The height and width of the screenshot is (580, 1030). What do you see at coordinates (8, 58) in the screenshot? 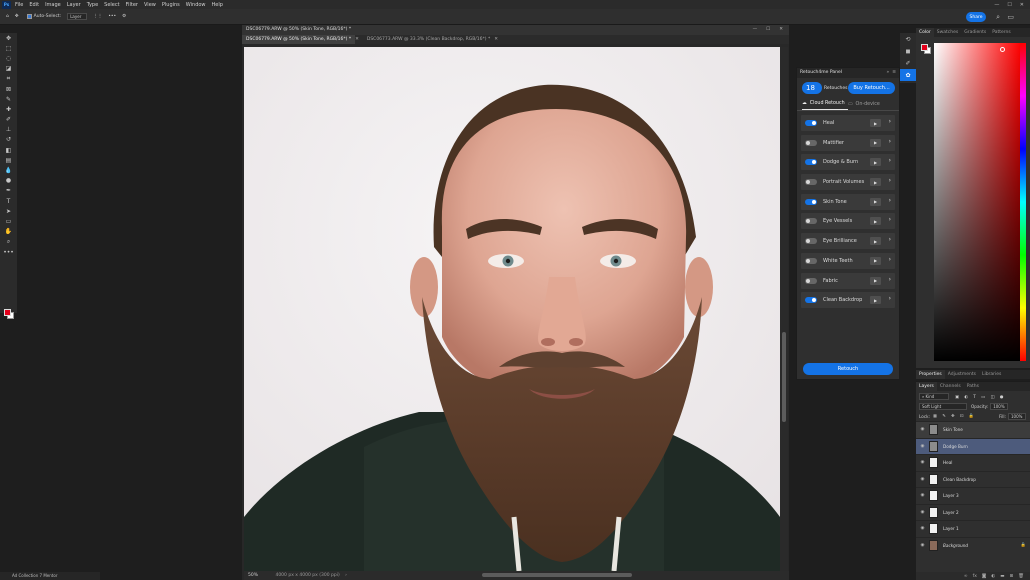
I see `lasso-tool-icon: ◌` at bounding box center [8, 58].